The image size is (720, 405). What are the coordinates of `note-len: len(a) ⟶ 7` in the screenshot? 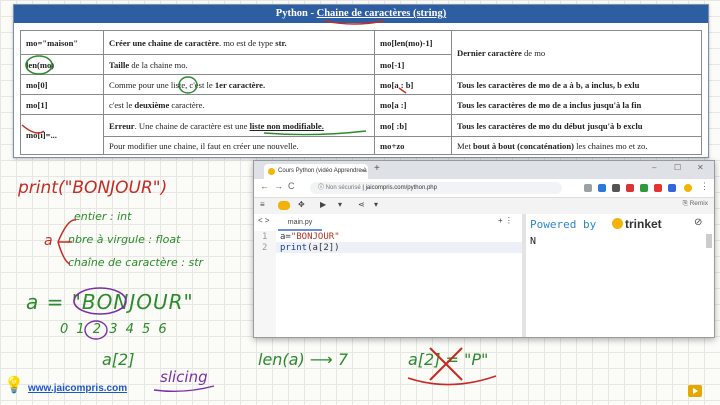 It's located at (303, 359).